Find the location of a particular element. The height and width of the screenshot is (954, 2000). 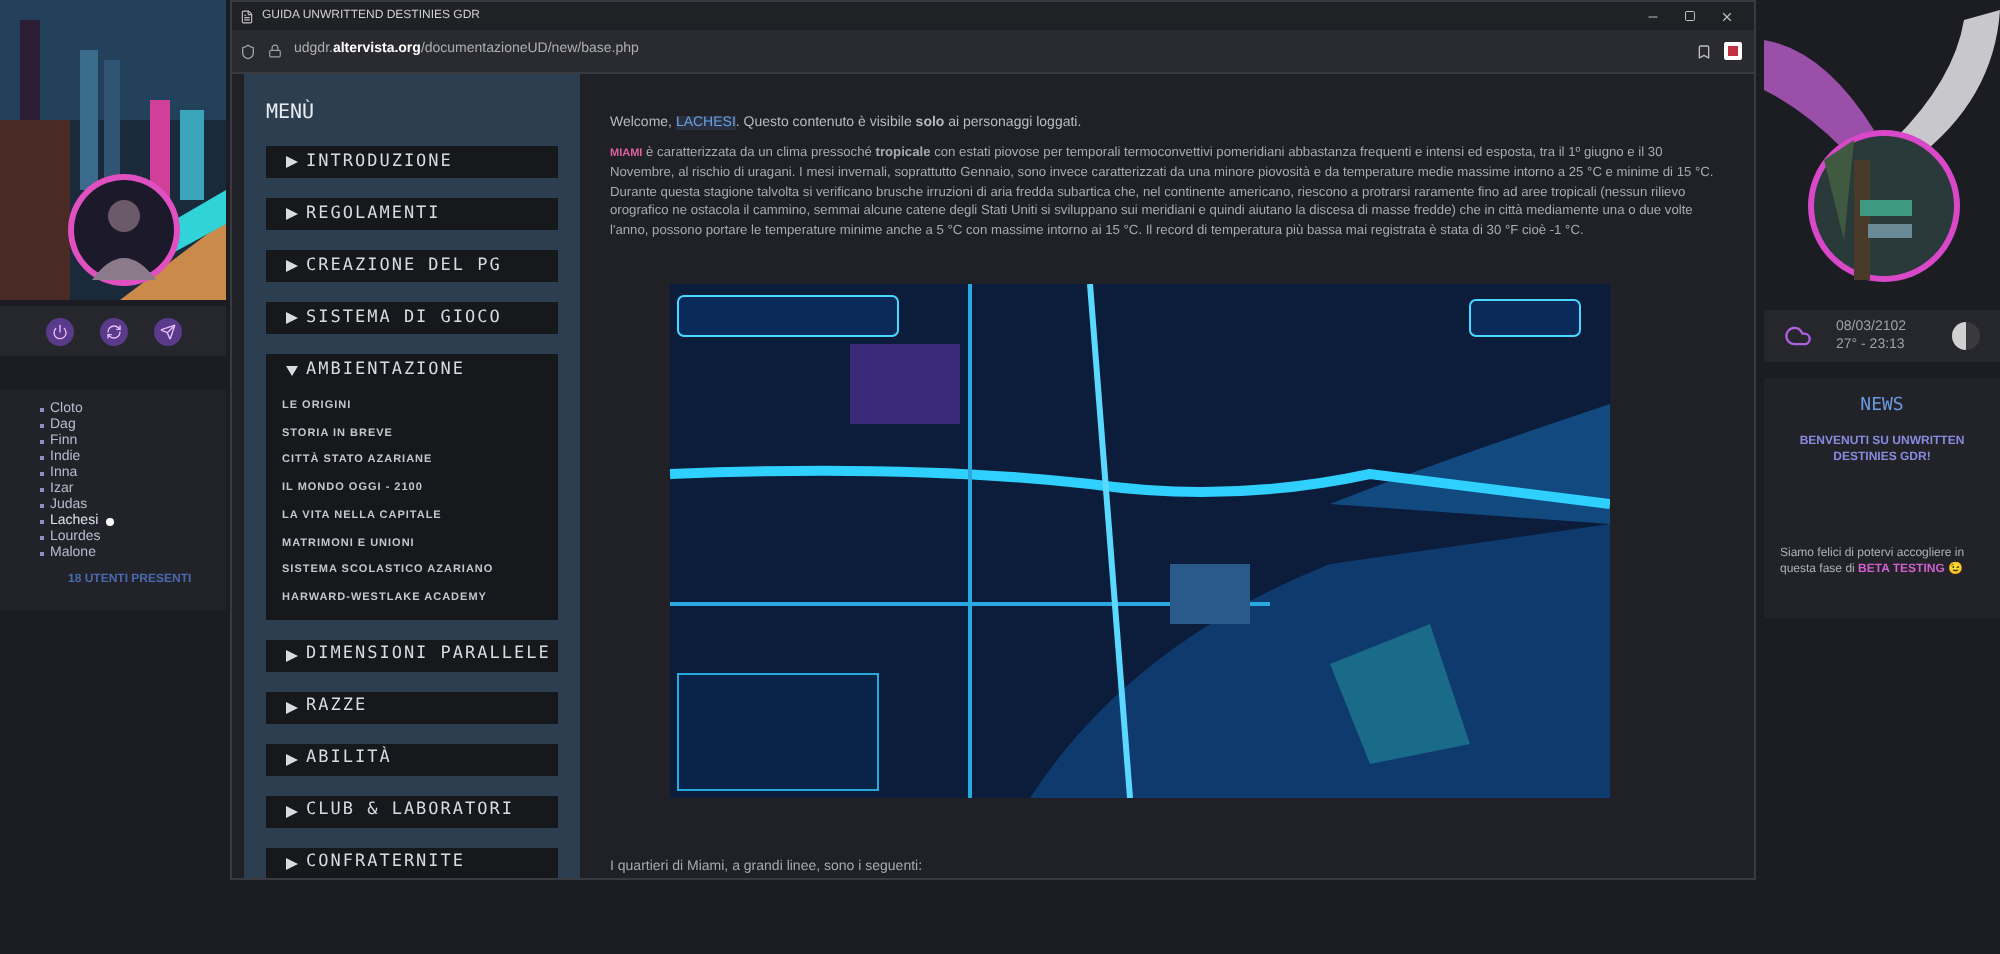

moon-icon is located at coordinates (1966, 336).